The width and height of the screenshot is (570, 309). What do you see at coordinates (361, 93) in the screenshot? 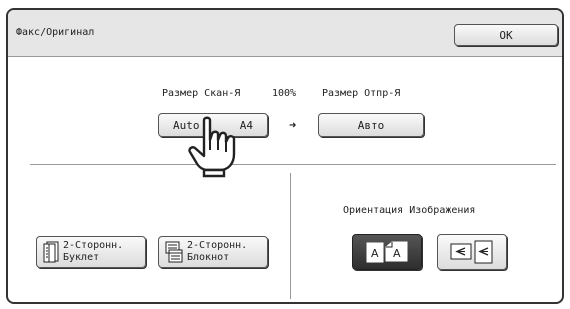
I see `send-size-label: Размер Отпр-Я` at bounding box center [361, 93].